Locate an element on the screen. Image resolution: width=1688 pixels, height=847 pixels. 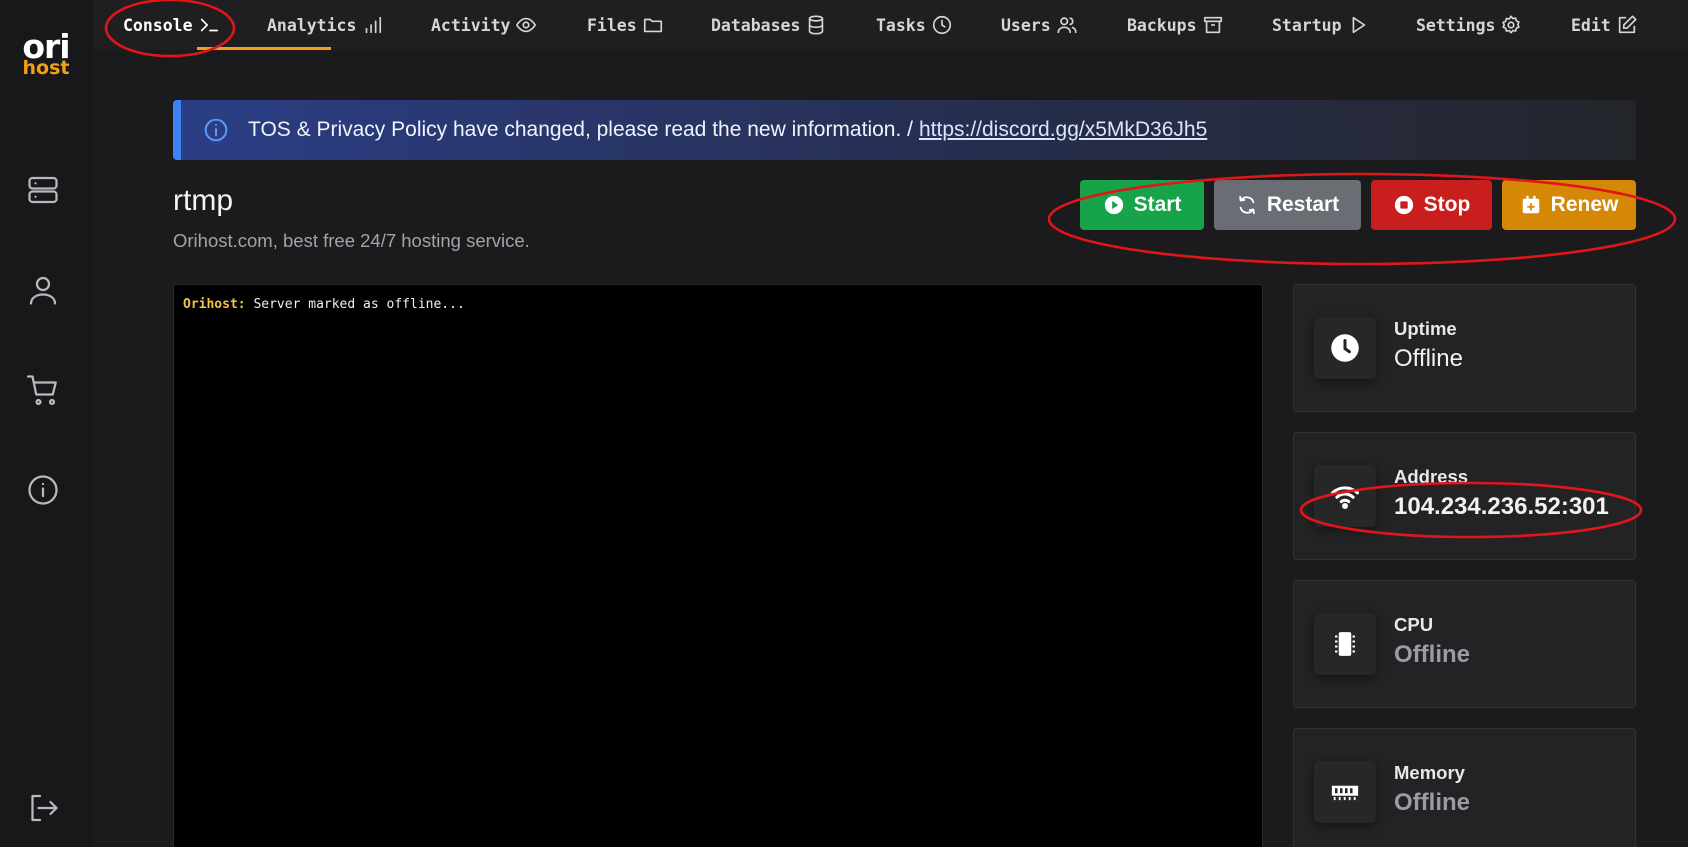
renew-button: Renew is located at coordinates (1569, 205).